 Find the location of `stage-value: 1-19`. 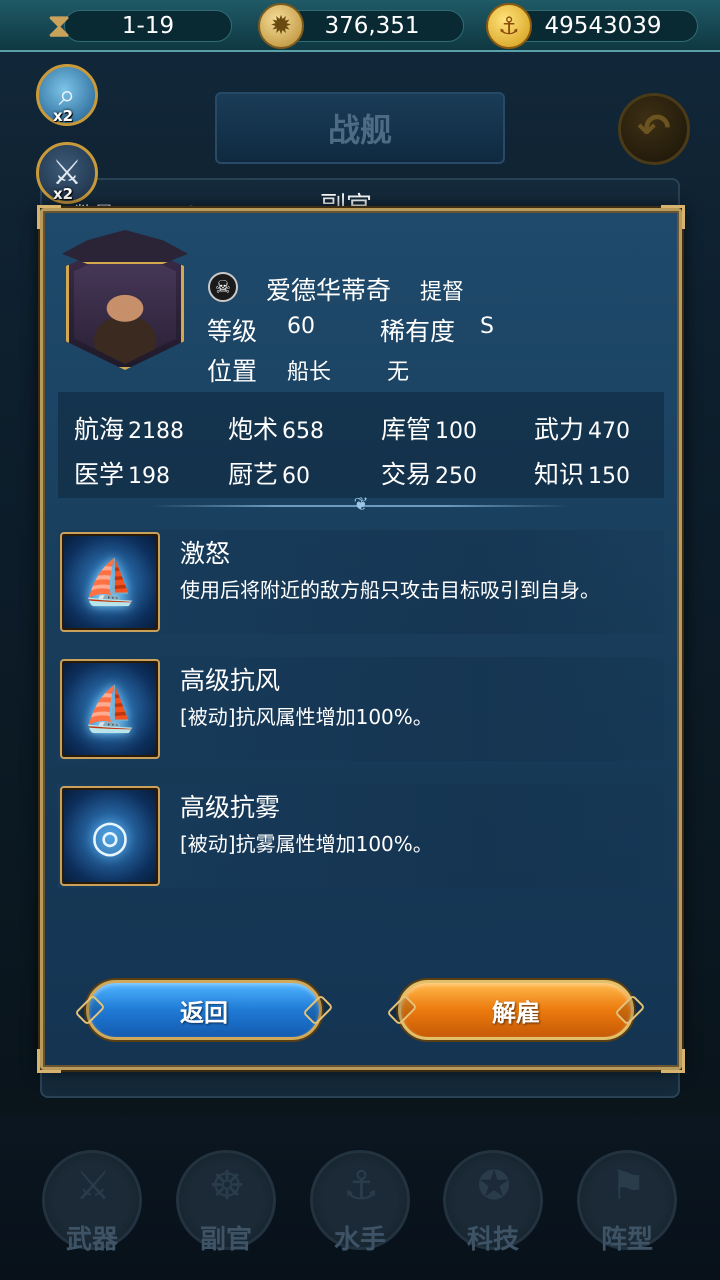

stage-value: 1-19 is located at coordinates (148, 26).